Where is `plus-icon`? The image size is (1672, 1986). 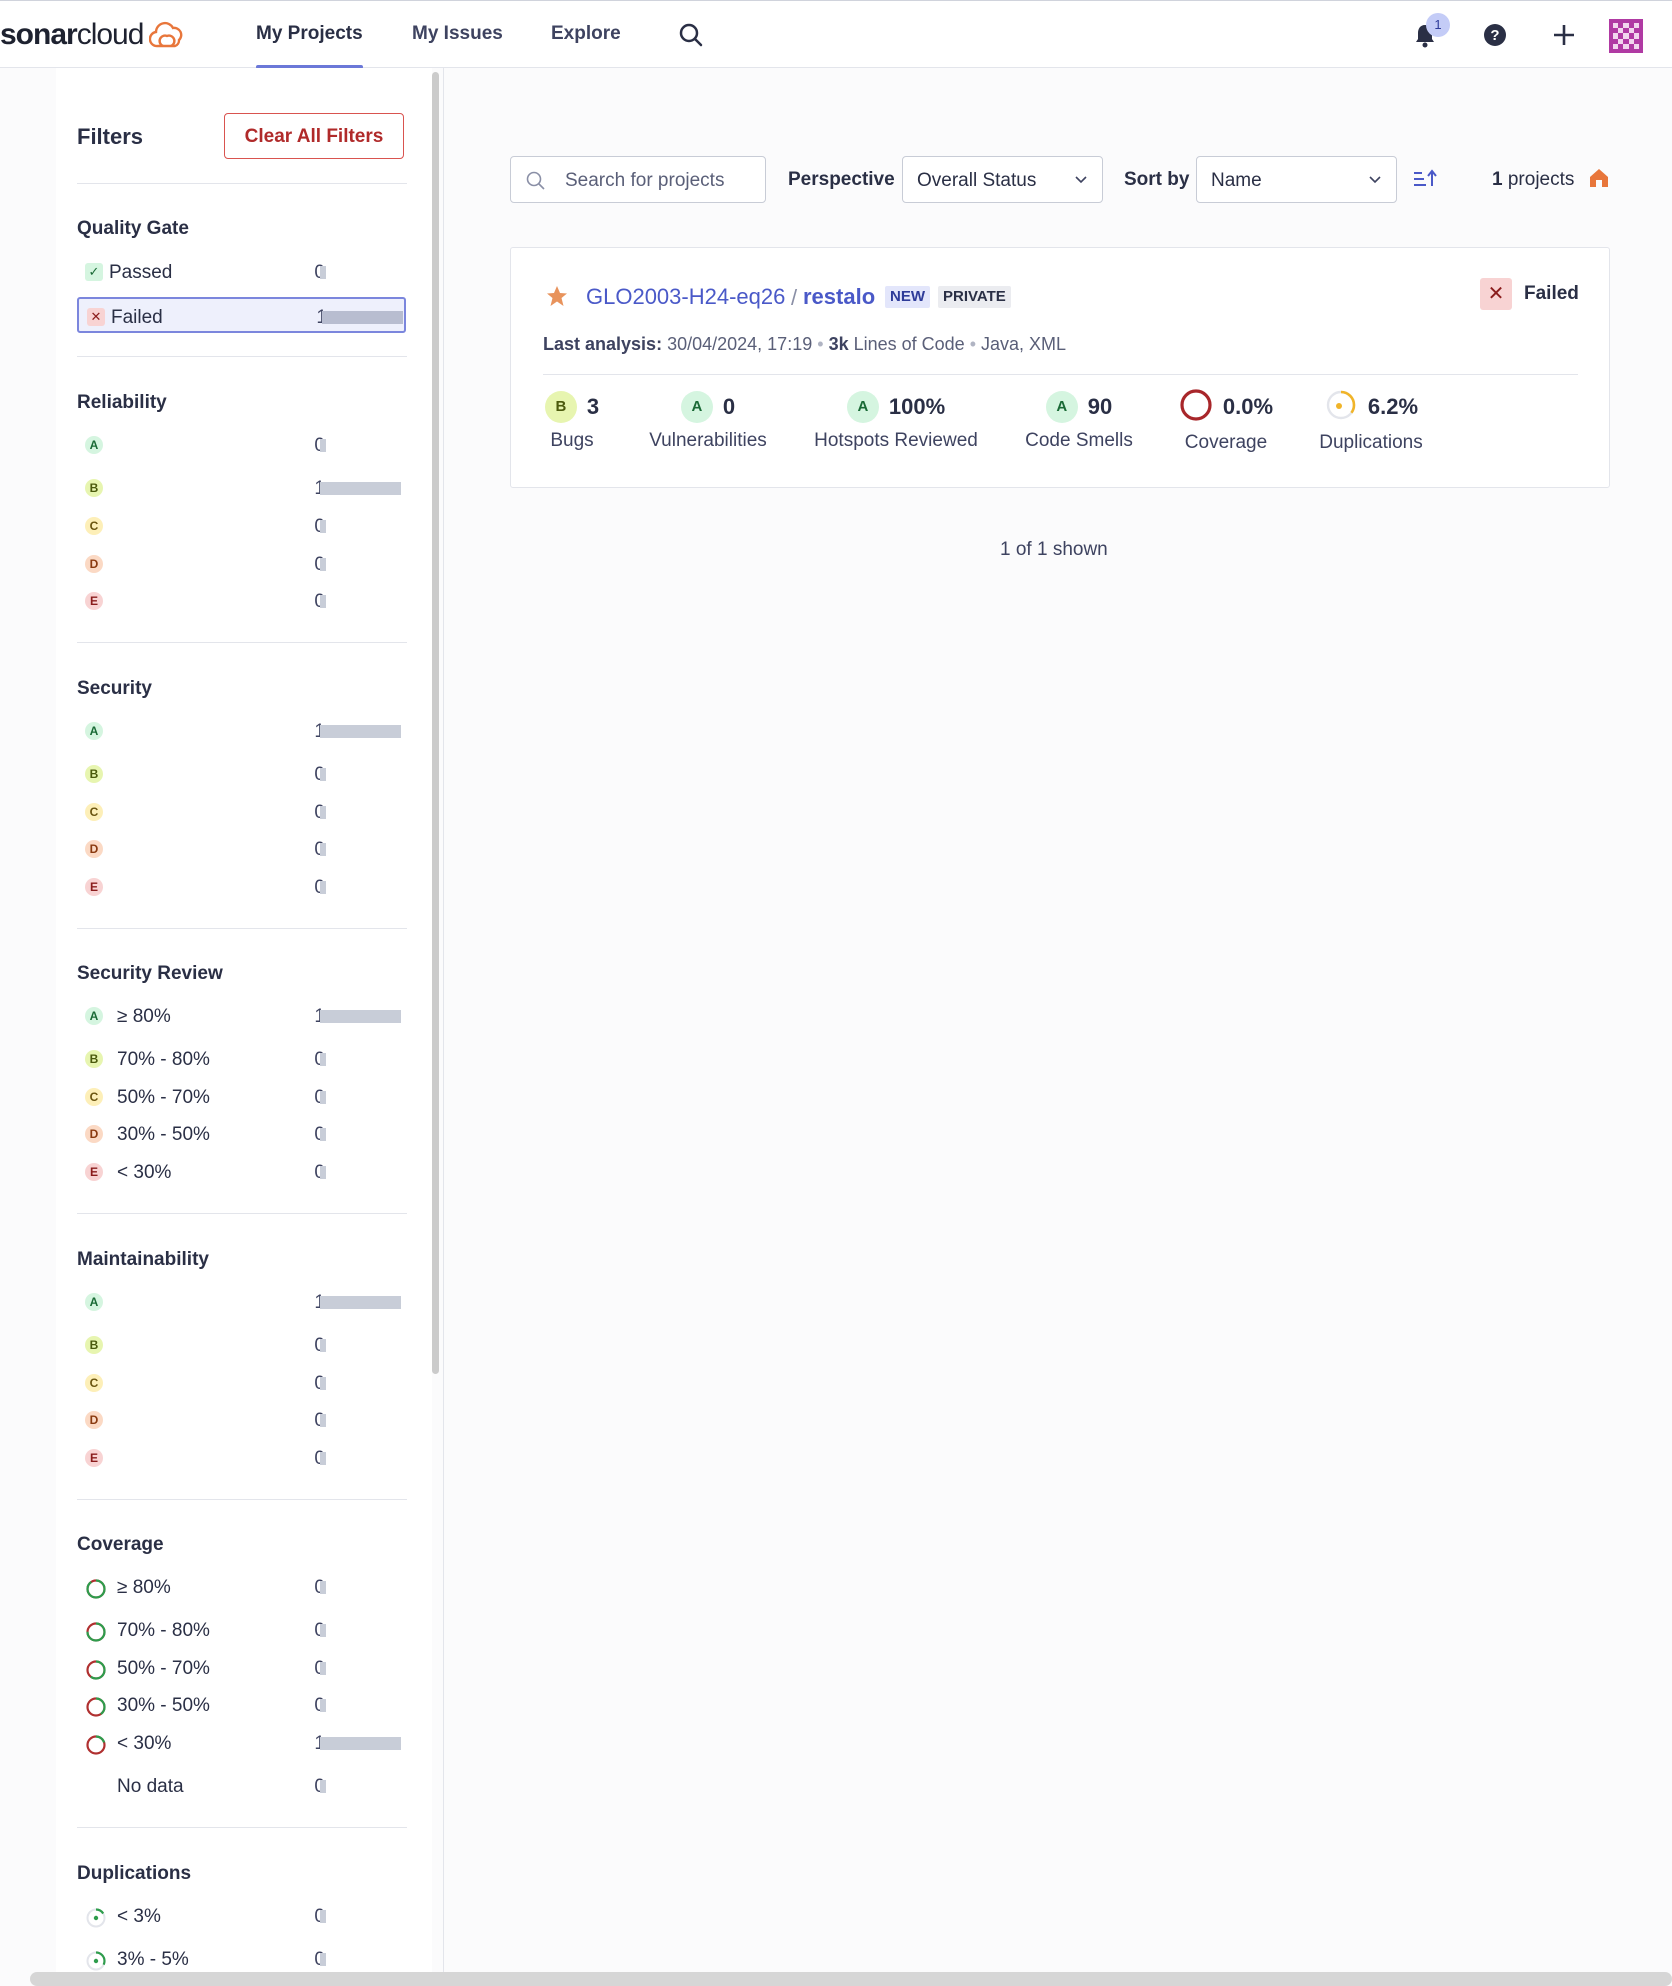 plus-icon is located at coordinates (1564, 35).